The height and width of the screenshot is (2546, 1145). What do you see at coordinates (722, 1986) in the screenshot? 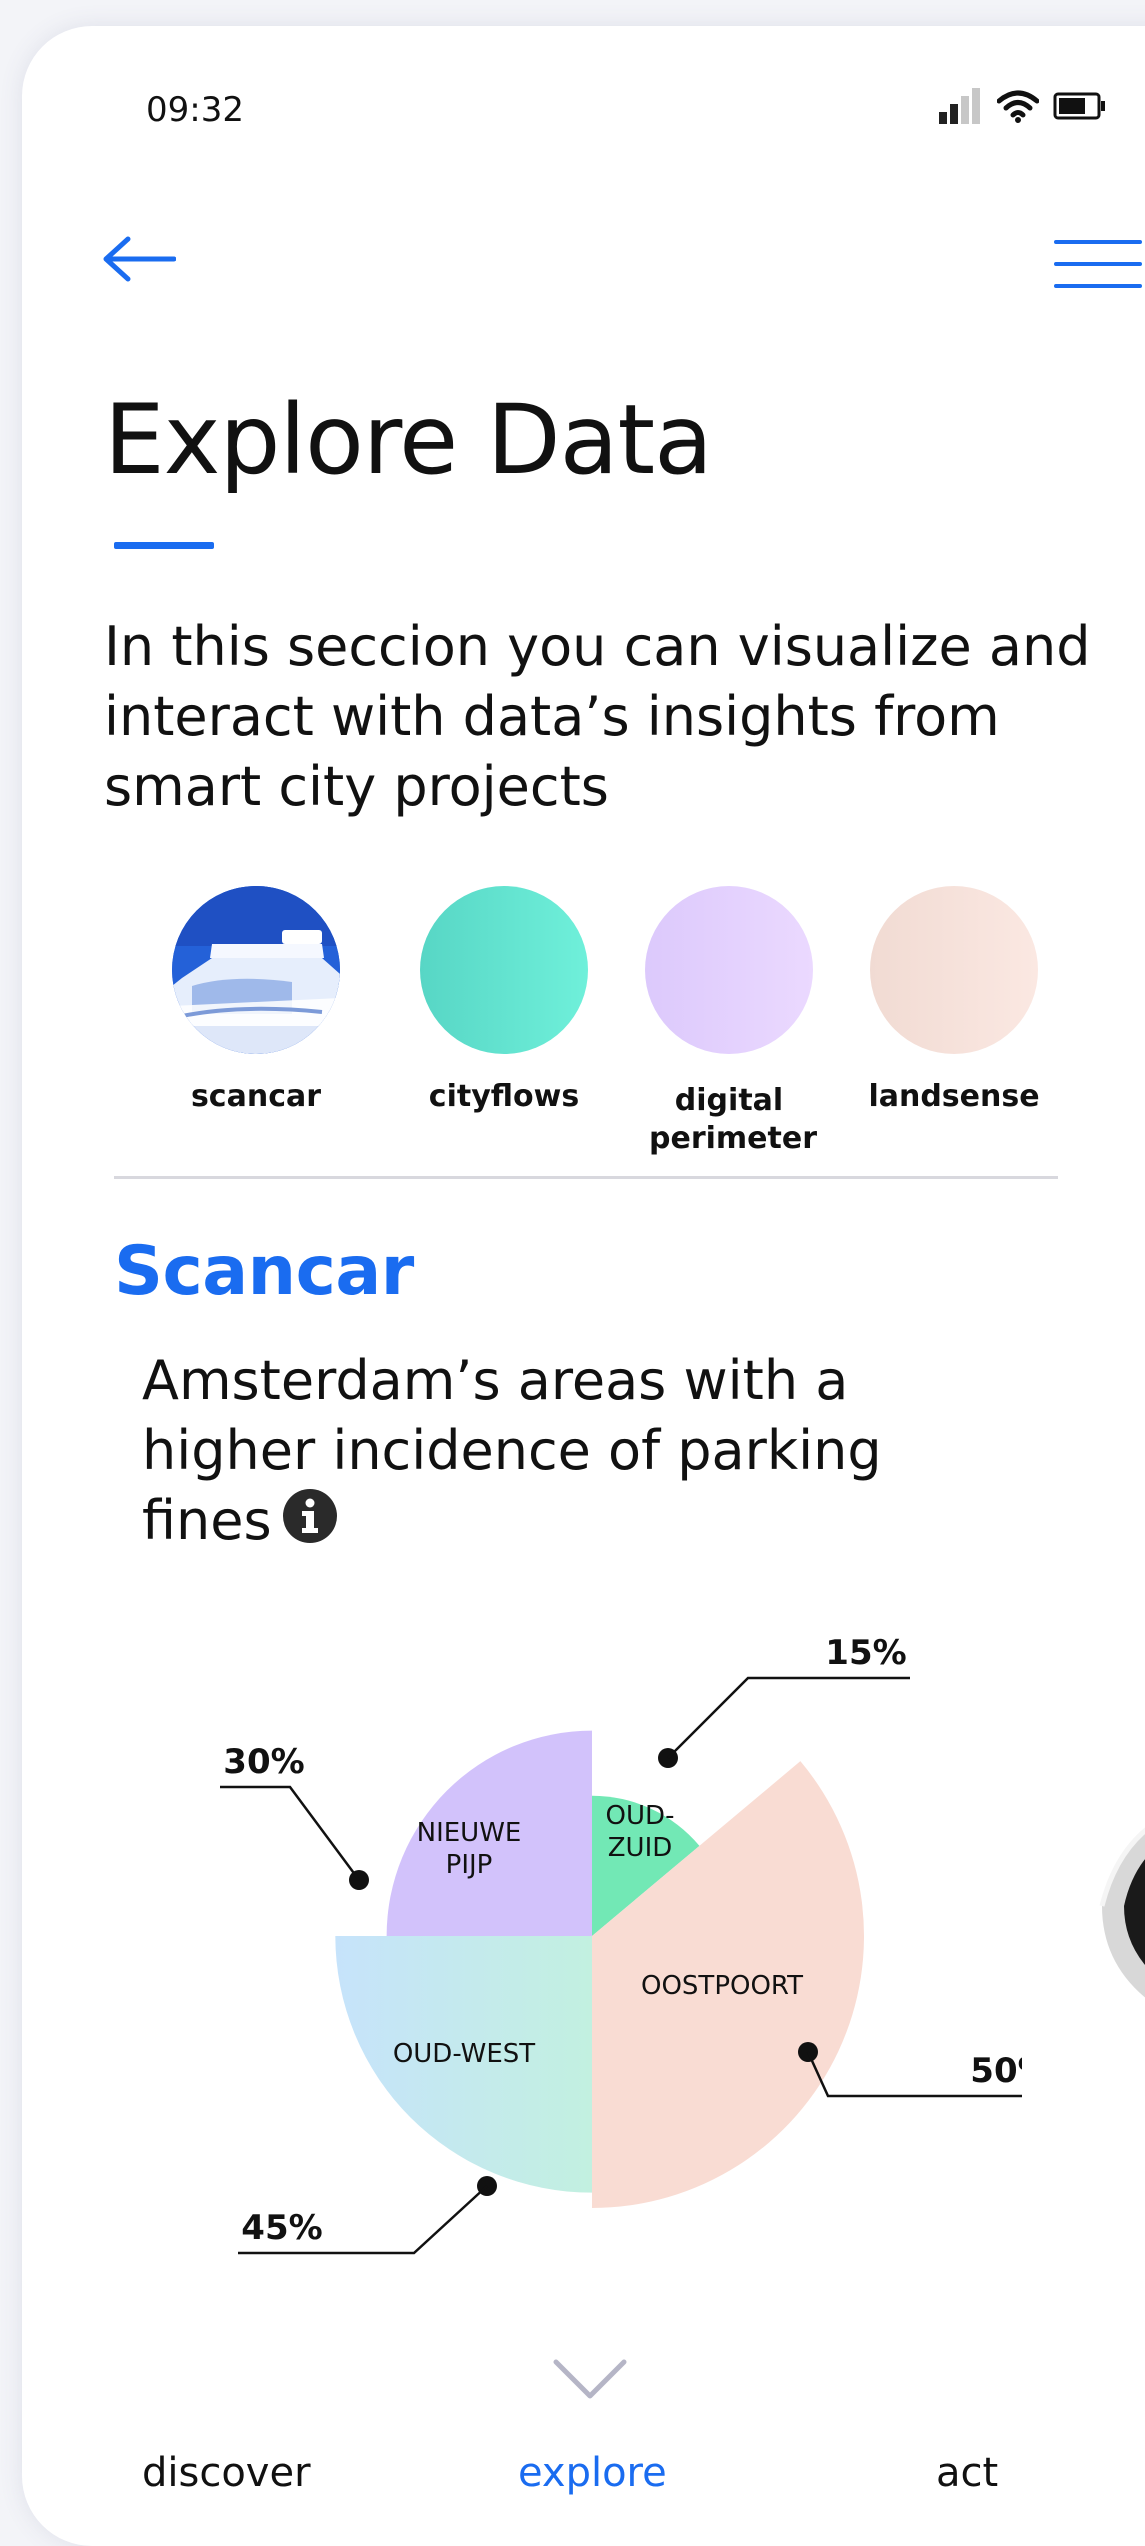
I see `slice-name-label: OOSTPOORT` at bounding box center [722, 1986].